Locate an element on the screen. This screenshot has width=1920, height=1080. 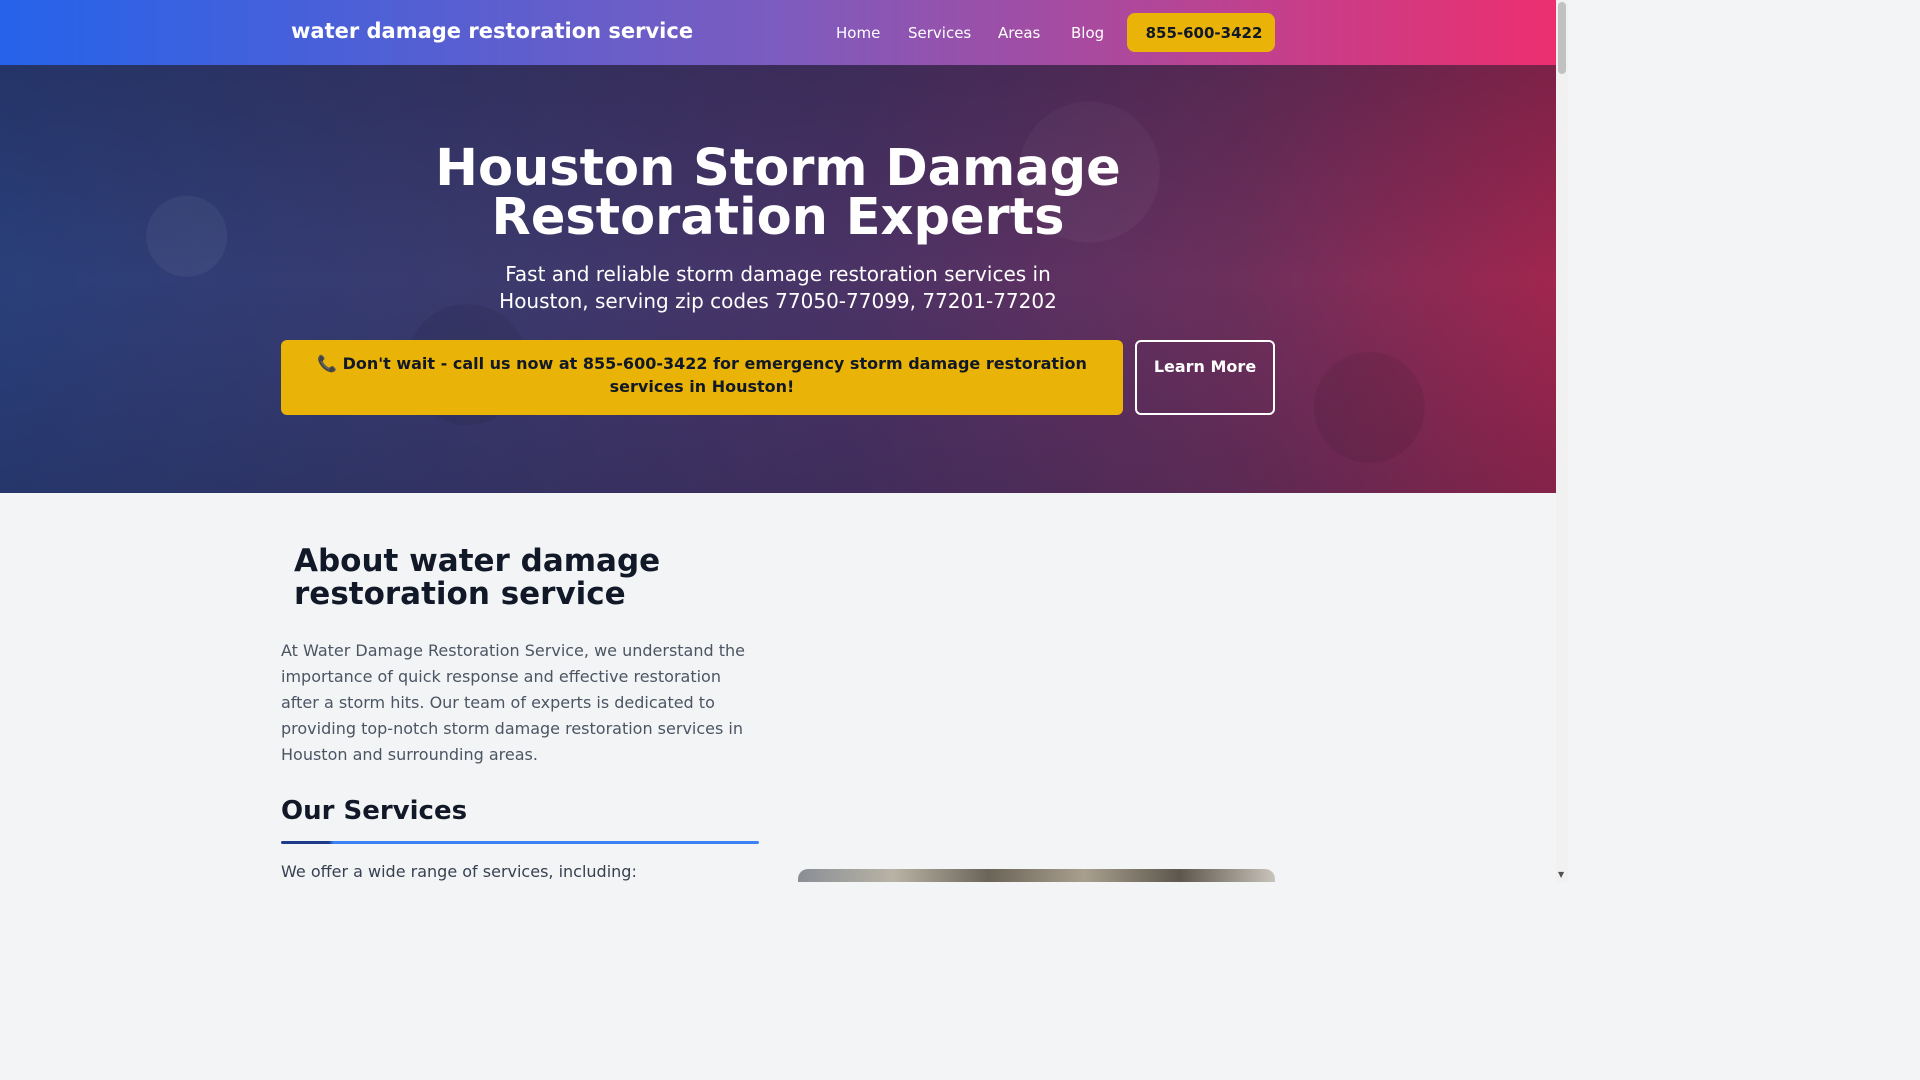
nav-link-blog: Blog is located at coordinates (1087, 33).